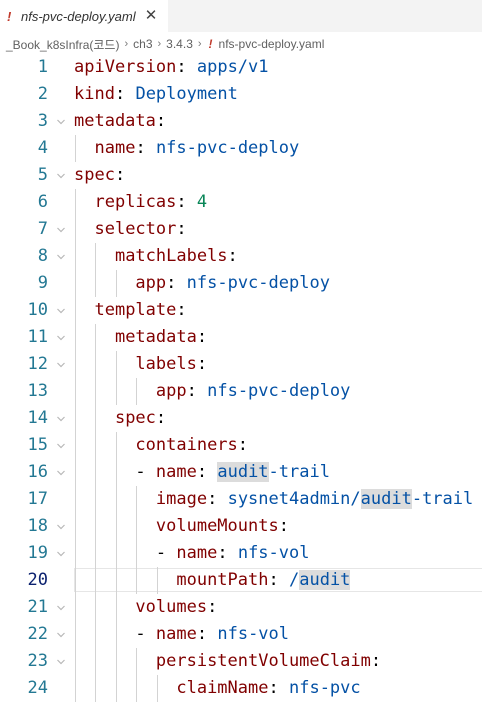 The image size is (482, 727). I want to click on code-text: kind: Deployment, so click(156, 94).